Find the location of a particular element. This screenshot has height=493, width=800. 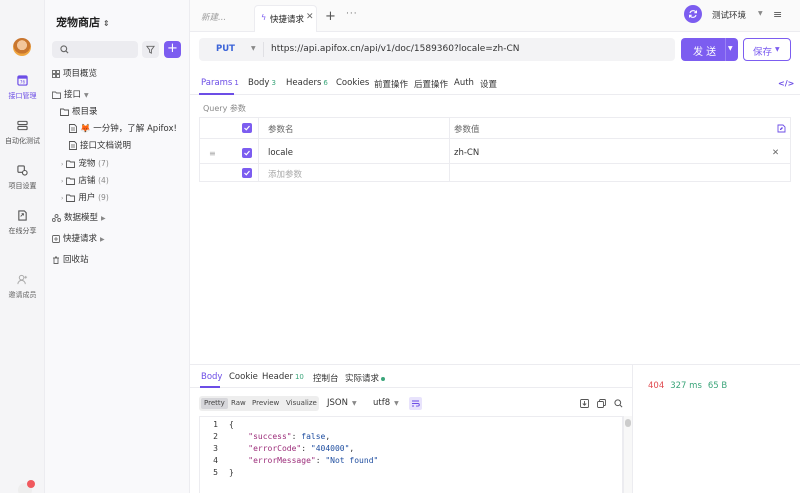

tree-item-overview: 项目概览 is located at coordinates (74, 74).